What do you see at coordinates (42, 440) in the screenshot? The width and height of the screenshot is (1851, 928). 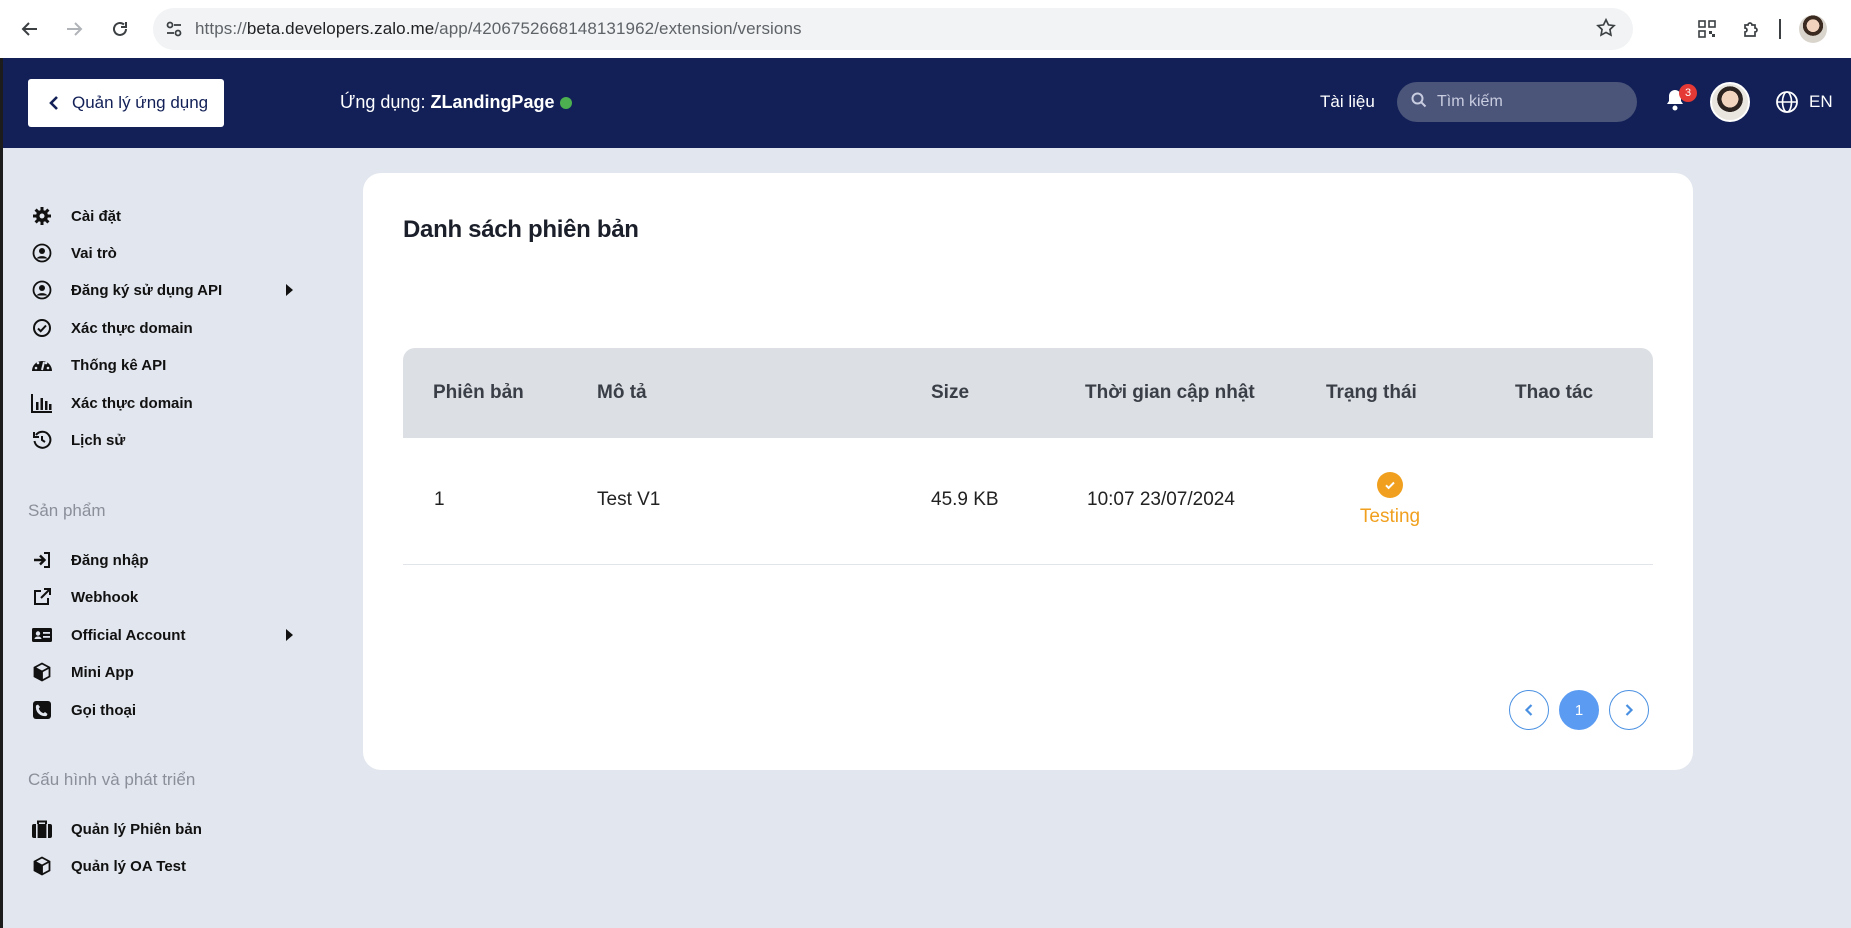 I see `history-icon` at bounding box center [42, 440].